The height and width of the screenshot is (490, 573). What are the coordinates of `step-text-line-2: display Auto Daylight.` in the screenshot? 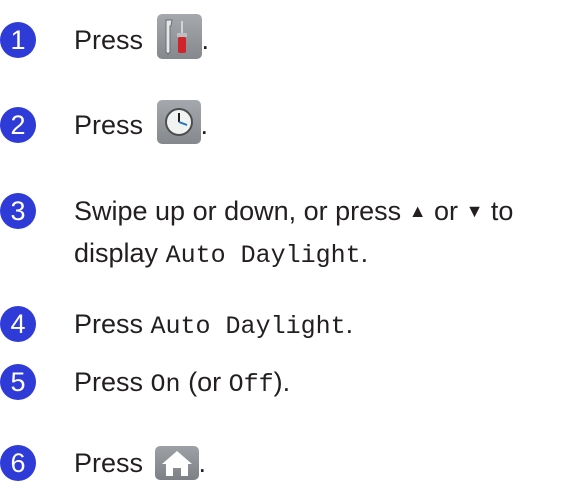 It's located at (221, 254).